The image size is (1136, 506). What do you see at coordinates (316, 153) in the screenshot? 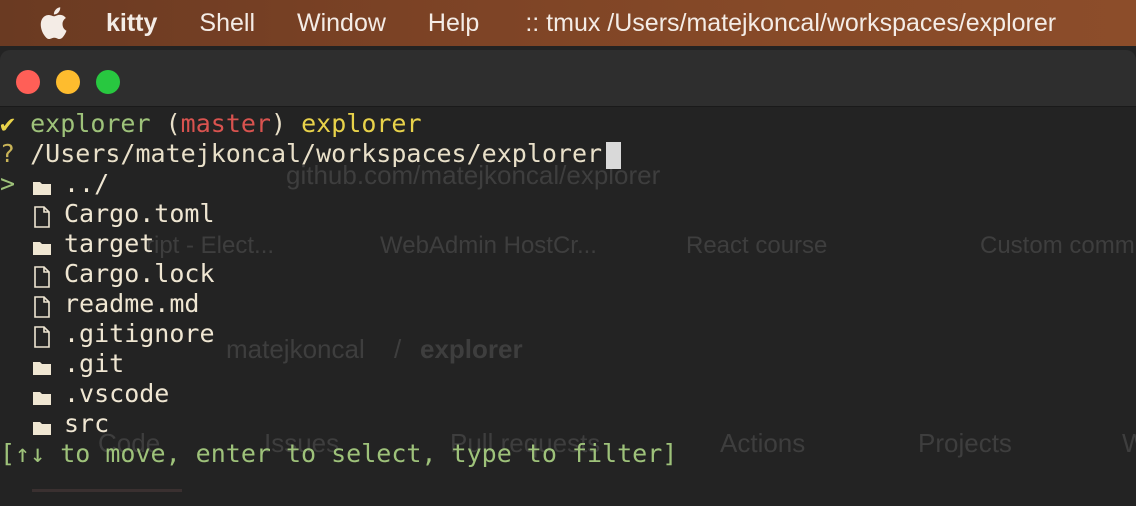
I see `current-path: /Users/matejkoncal/workspaces/explorer` at bounding box center [316, 153].